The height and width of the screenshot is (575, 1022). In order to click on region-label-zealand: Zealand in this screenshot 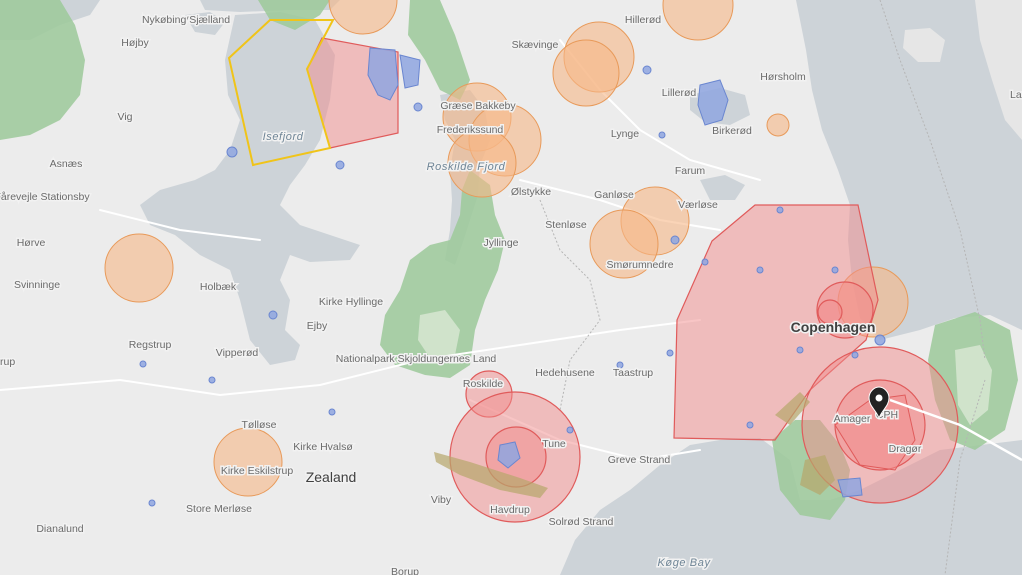, I will do `click(331, 477)`.